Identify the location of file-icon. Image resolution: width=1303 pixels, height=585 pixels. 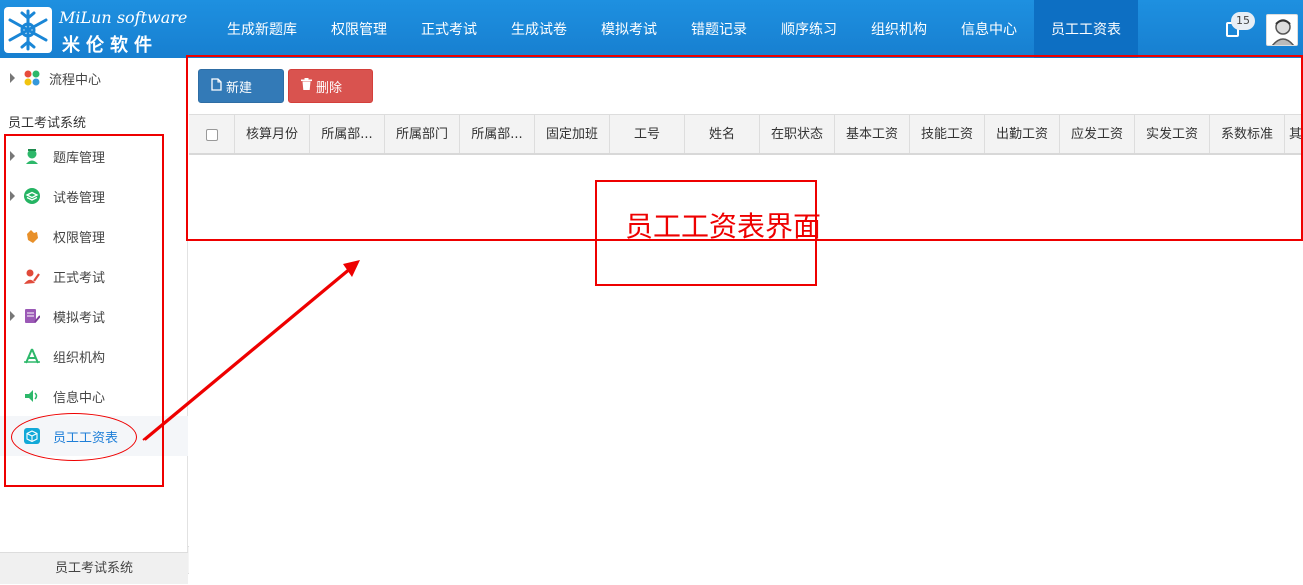
(216, 86).